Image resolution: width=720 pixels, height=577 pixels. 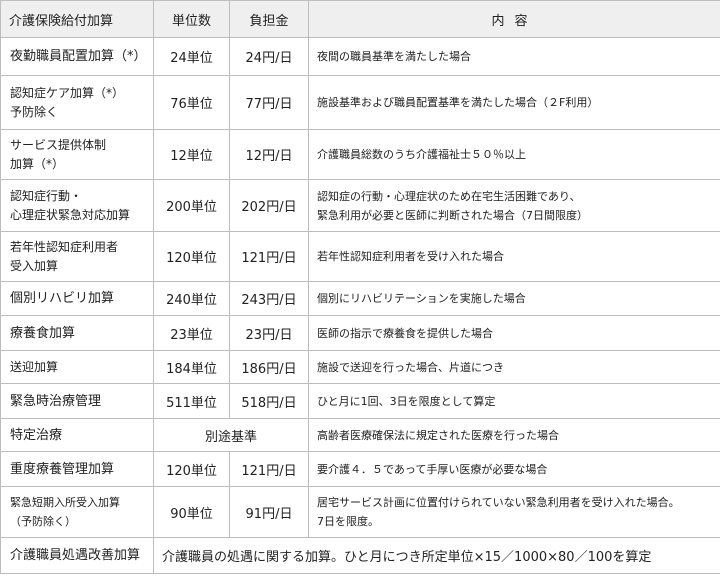 I want to click on header-units: 単位数, so click(x=191, y=19).